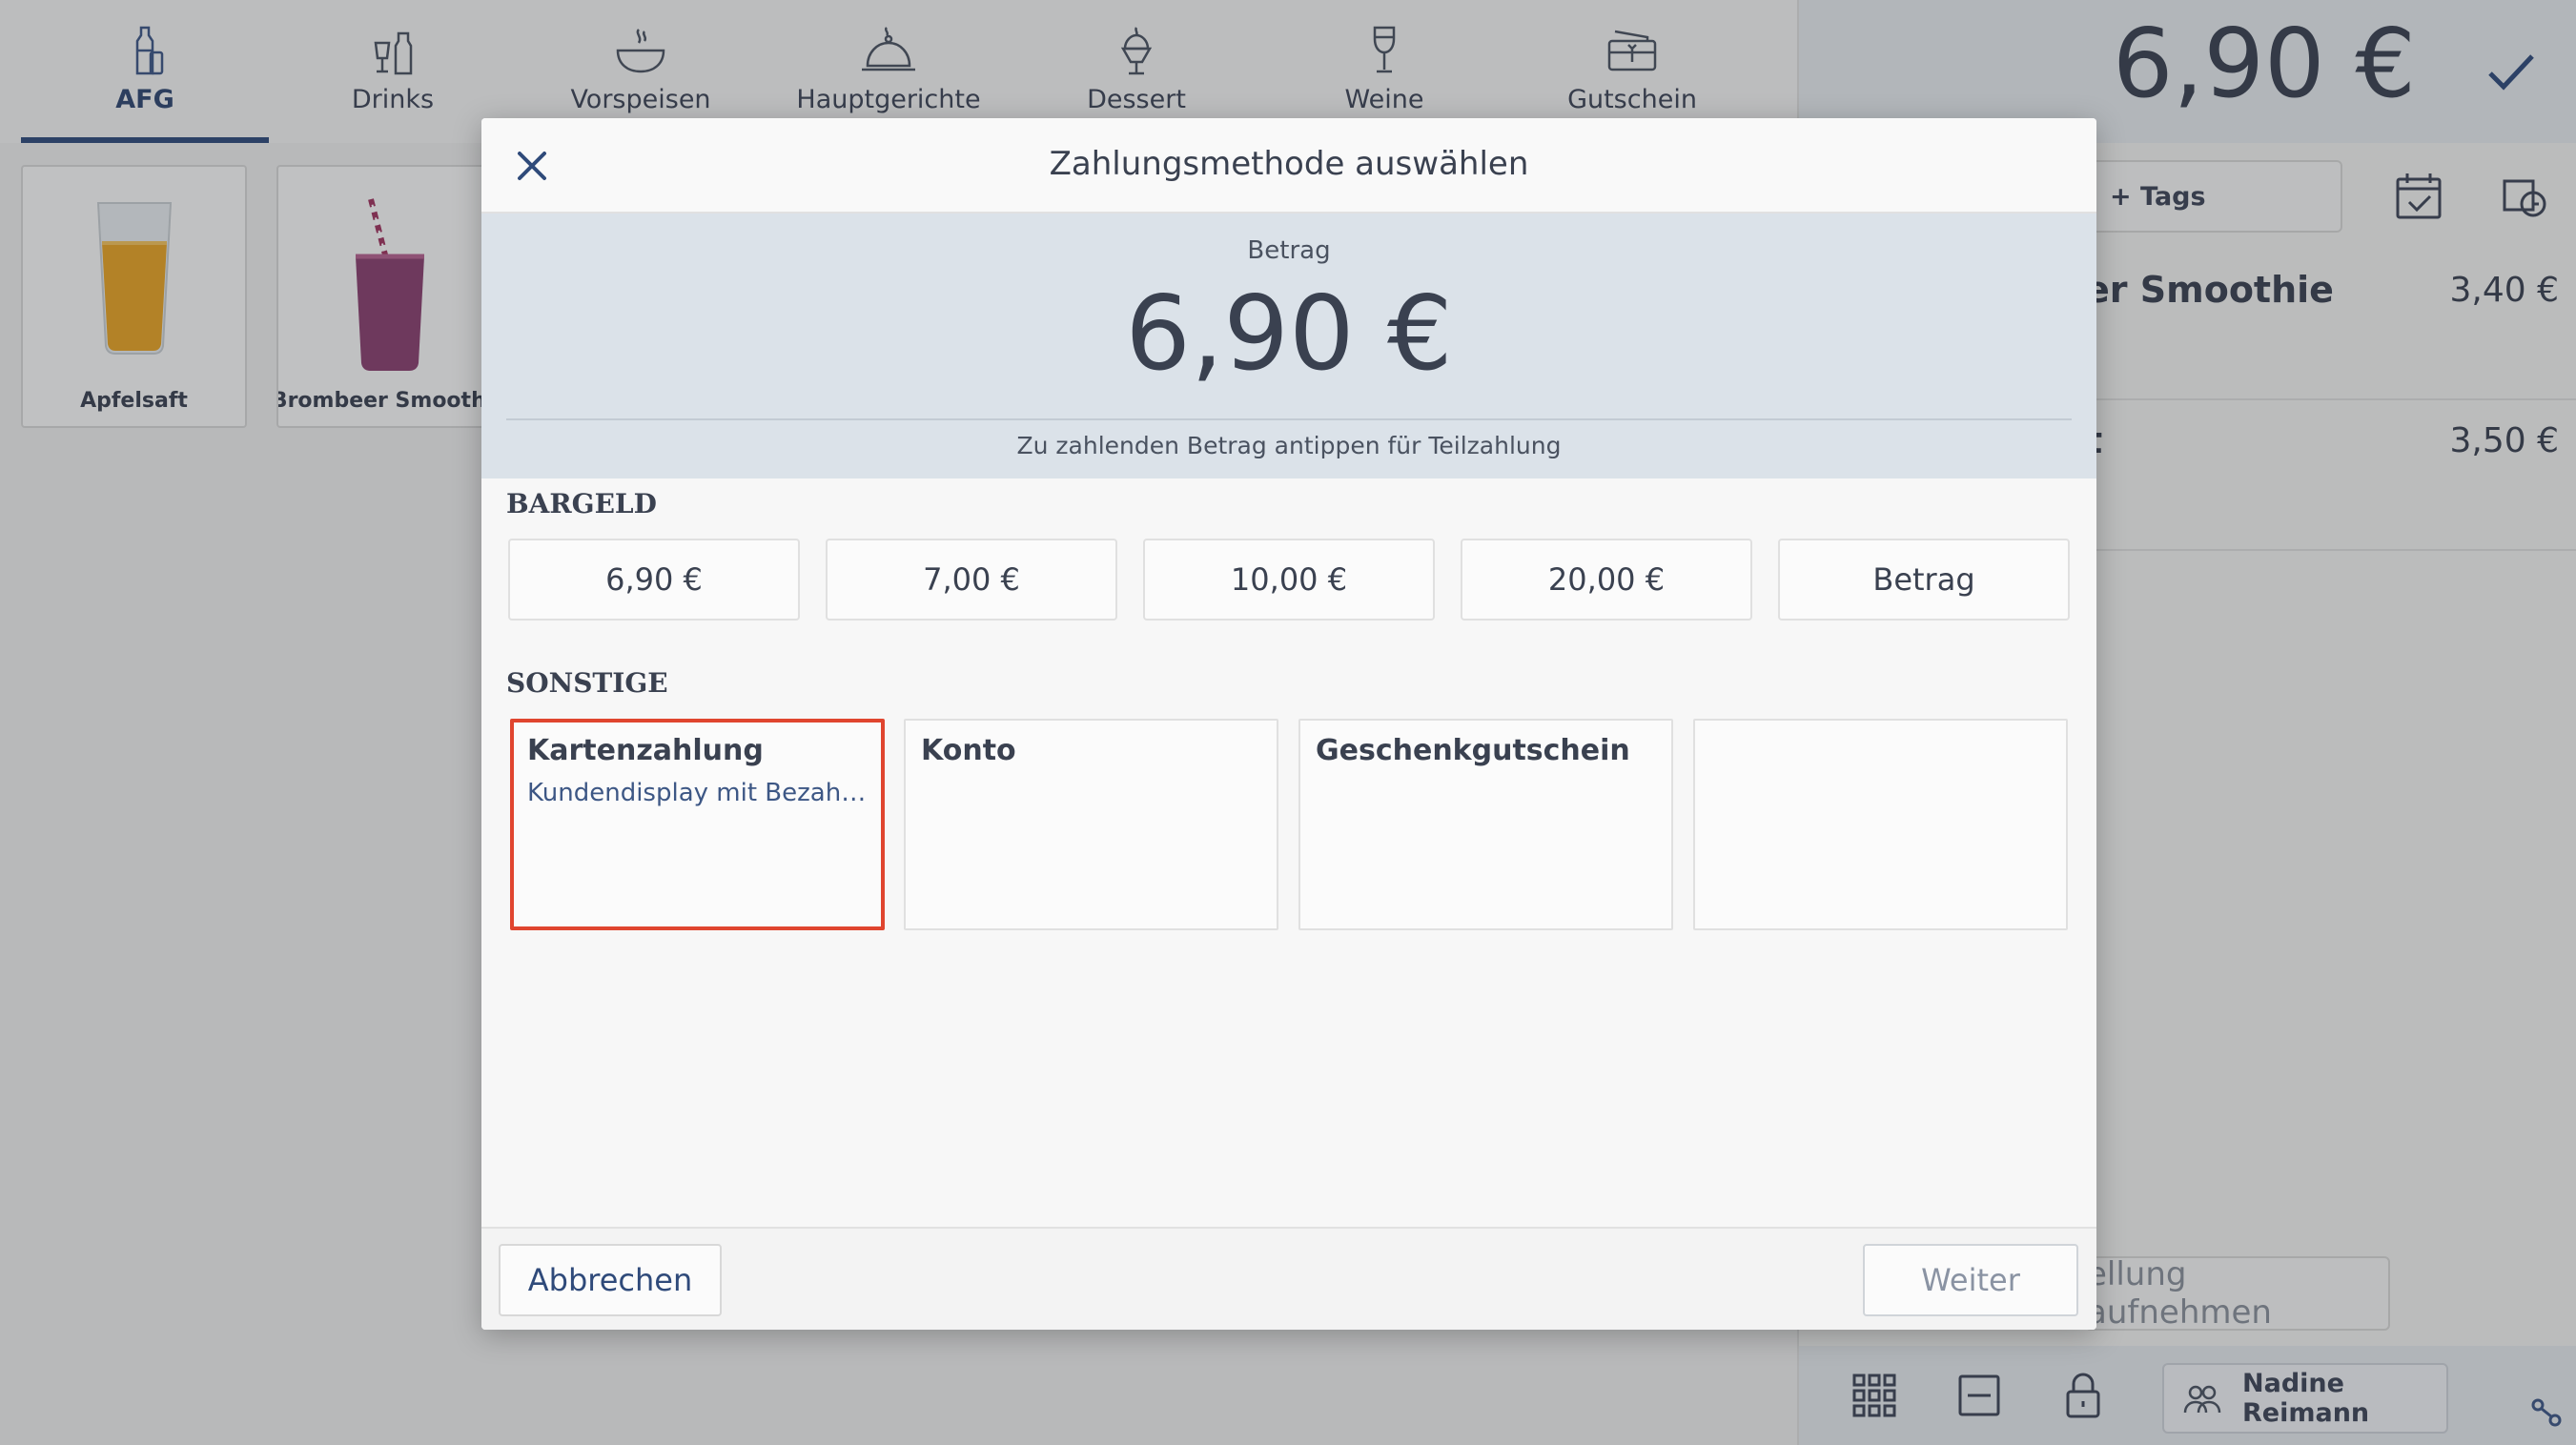 This screenshot has height=1445, width=2576. What do you see at coordinates (971, 580) in the screenshot?
I see `cash-option-7: 7,00 €` at bounding box center [971, 580].